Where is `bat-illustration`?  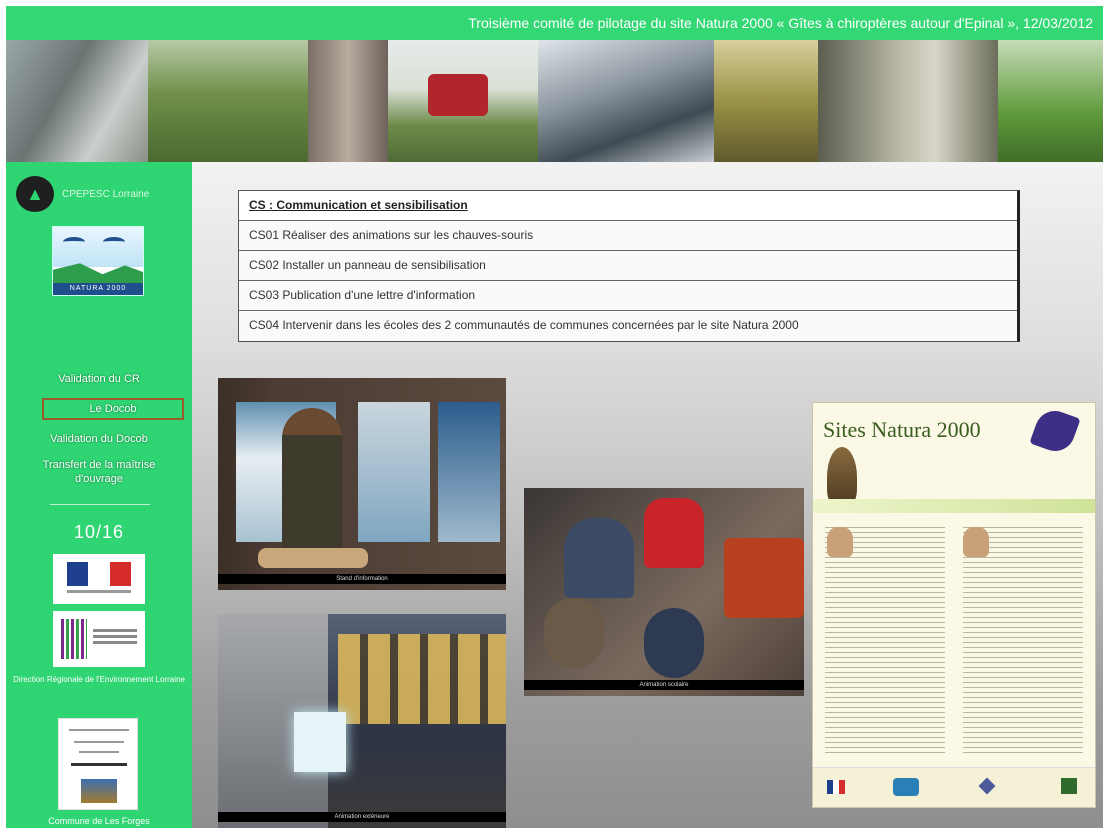 bat-illustration is located at coordinates (842, 477).